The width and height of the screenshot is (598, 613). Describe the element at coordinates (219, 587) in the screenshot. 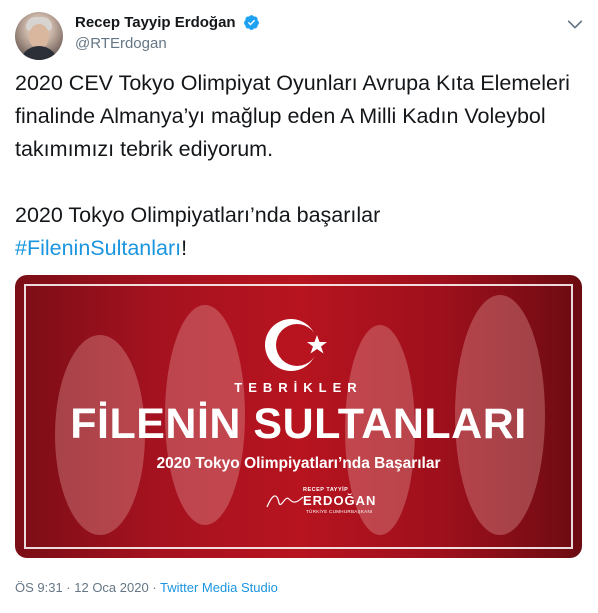

I see `source-link: Twitter Media Studio` at that location.